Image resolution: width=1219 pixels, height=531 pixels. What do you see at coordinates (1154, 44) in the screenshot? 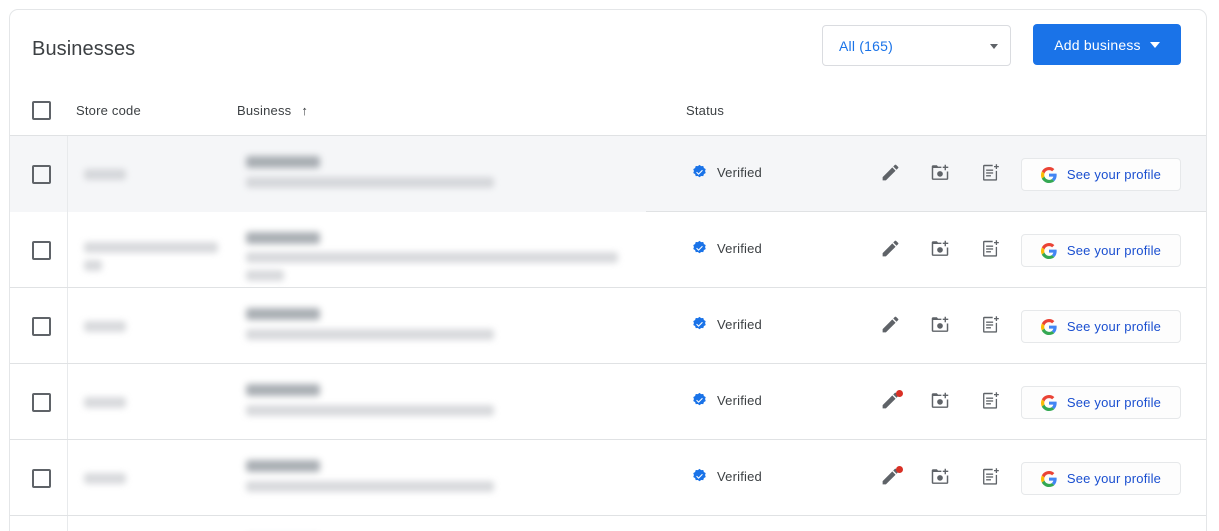
I see `chevron-down-icon` at bounding box center [1154, 44].